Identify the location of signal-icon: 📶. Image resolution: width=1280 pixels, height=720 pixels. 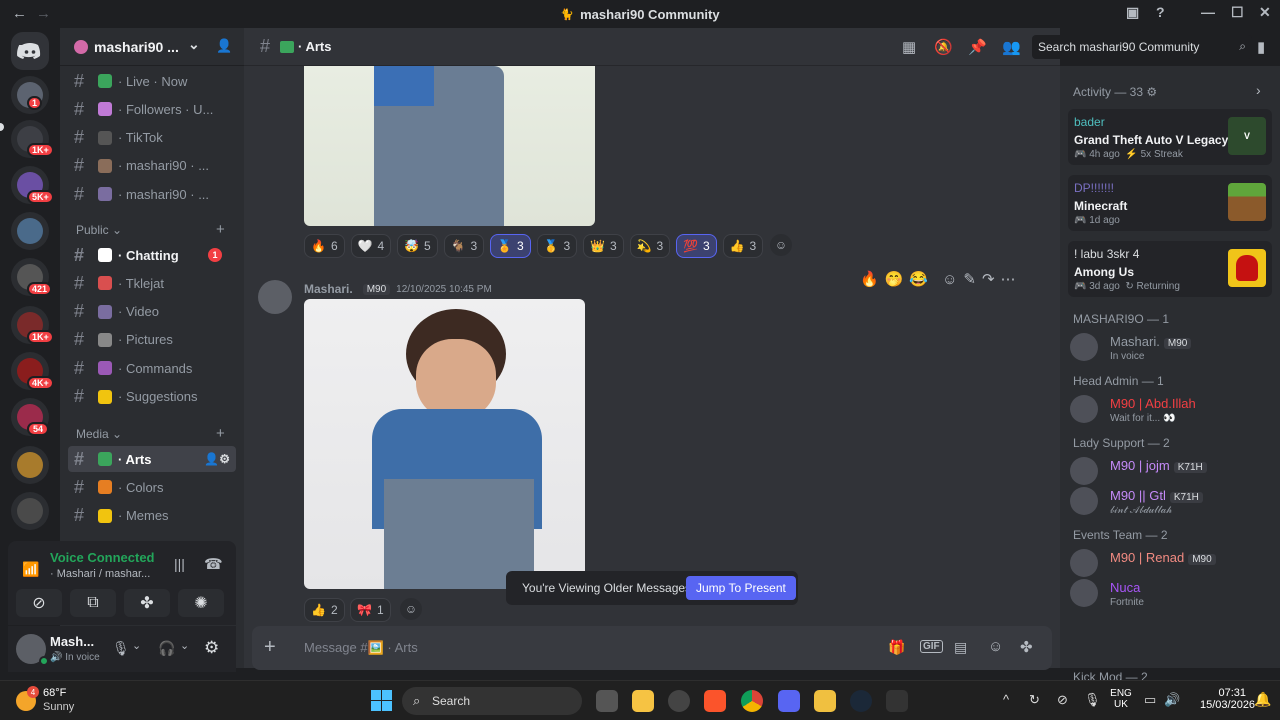
(30, 569).